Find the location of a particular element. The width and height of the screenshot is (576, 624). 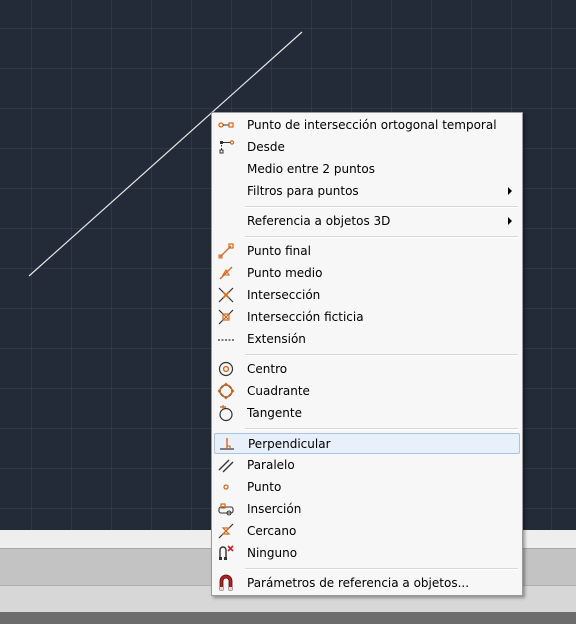

intersection-icon is located at coordinates (226, 295).